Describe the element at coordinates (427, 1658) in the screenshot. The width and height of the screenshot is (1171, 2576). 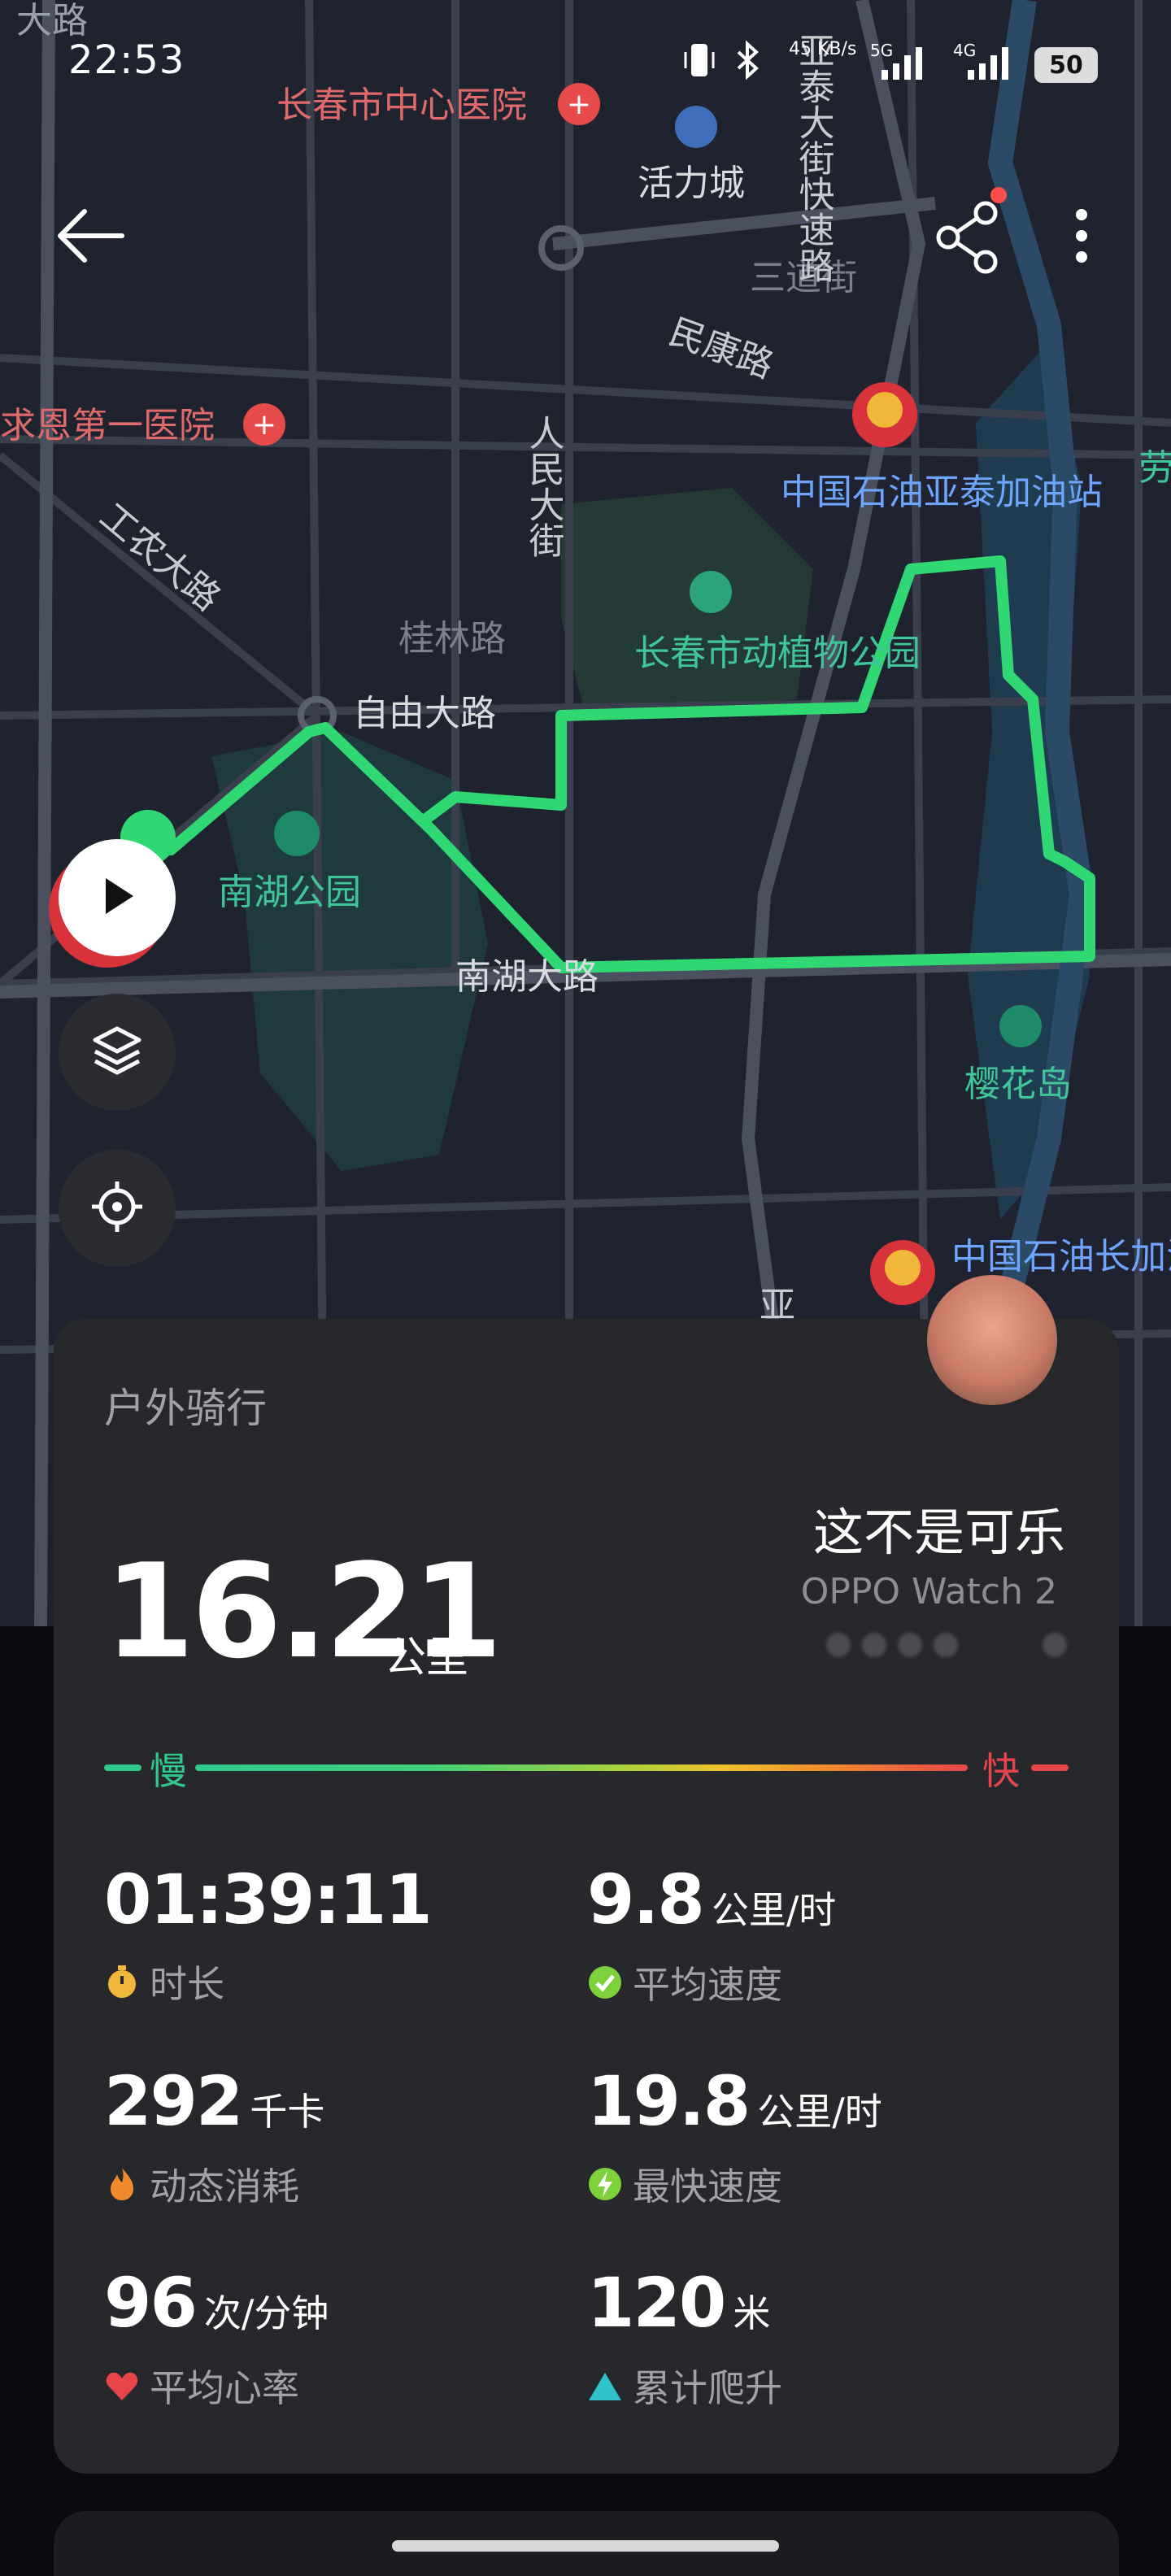
I see `distance-unit: 公里` at that location.